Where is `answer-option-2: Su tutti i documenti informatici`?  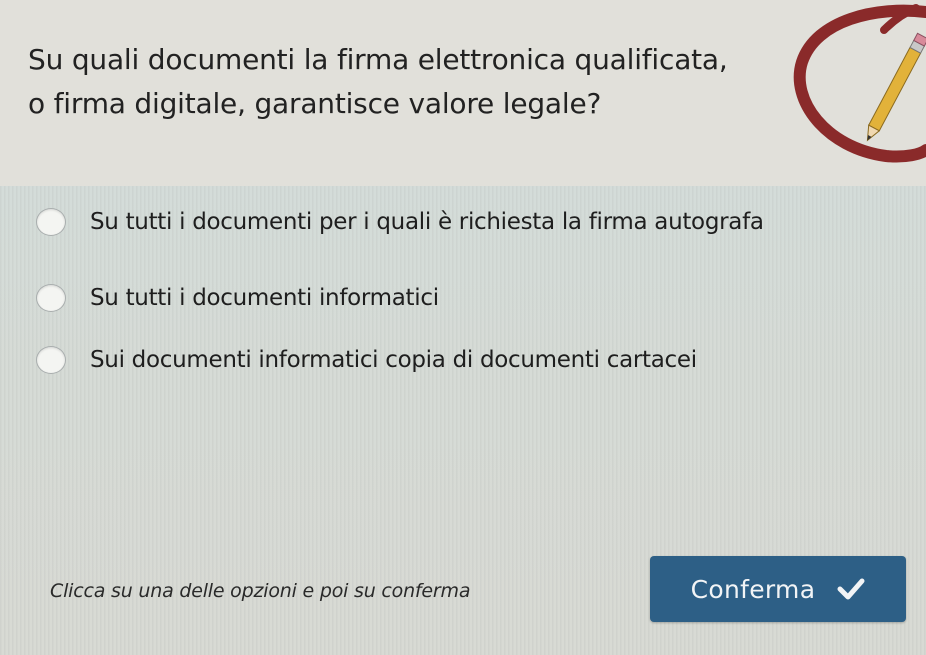 answer-option-2: Su tutti i documenti informatici is located at coordinates (237, 298).